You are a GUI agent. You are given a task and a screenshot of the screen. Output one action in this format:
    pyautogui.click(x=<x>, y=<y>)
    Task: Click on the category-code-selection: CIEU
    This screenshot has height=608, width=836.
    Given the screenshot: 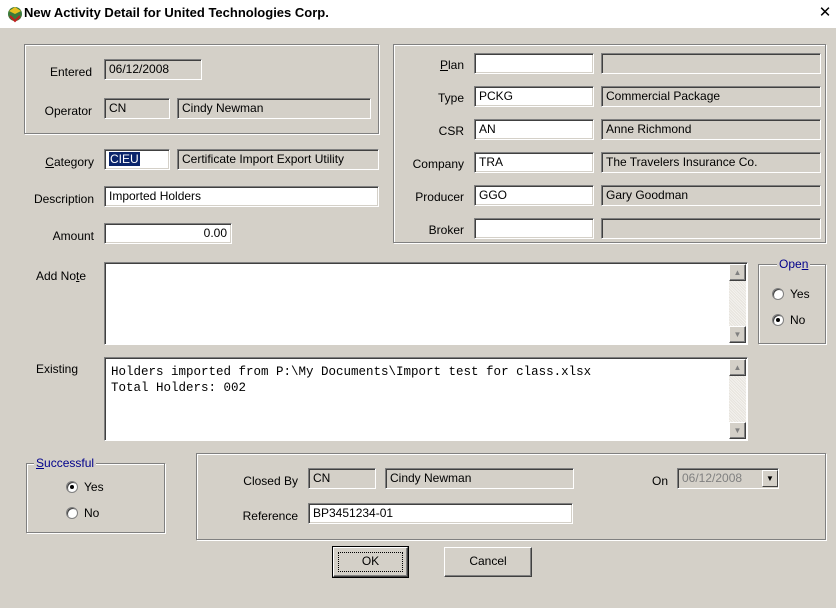 What is the action you would take?
    pyautogui.click(x=124, y=159)
    